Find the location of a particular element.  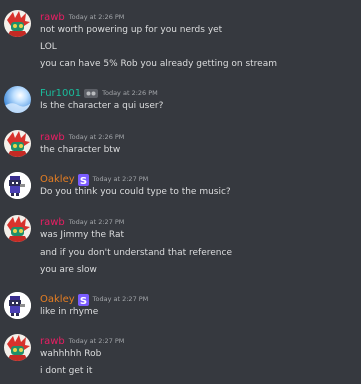

blue-sky-avatar-icon is located at coordinates (17, 99).